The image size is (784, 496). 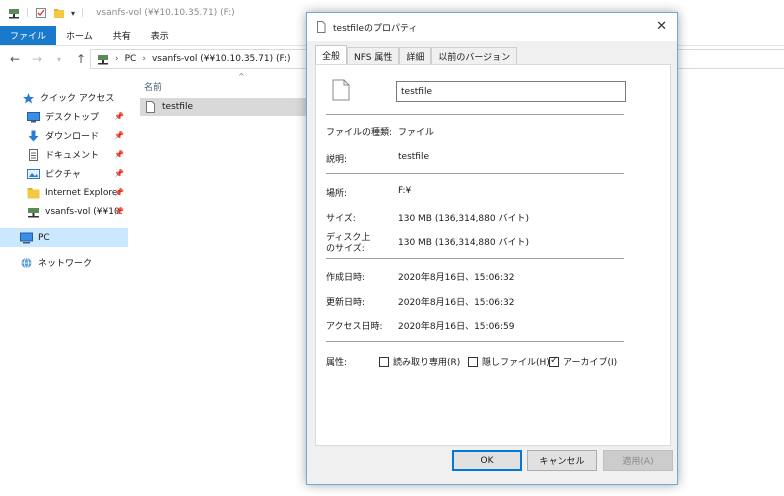 I want to click on checkbox-box-checked, so click(x=554, y=361).